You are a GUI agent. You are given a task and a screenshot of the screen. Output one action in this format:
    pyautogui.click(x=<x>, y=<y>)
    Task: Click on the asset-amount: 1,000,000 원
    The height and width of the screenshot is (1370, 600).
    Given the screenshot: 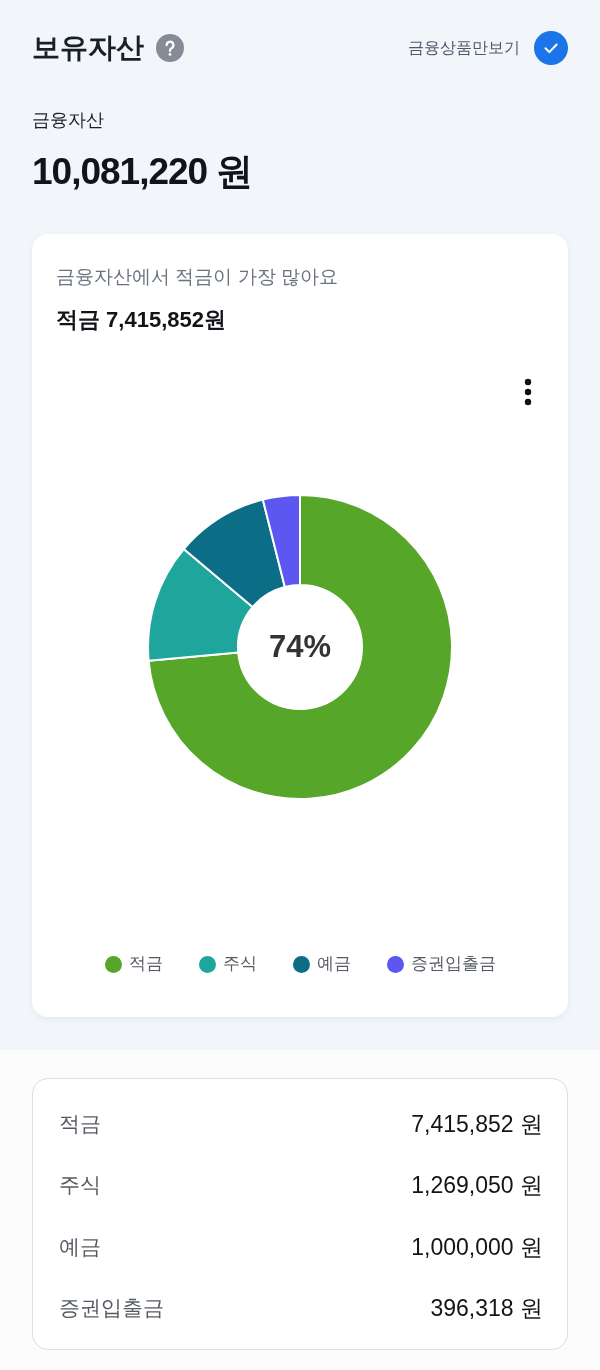 What is the action you would take?
    pyautogui.click(x=477, y=1247)
    